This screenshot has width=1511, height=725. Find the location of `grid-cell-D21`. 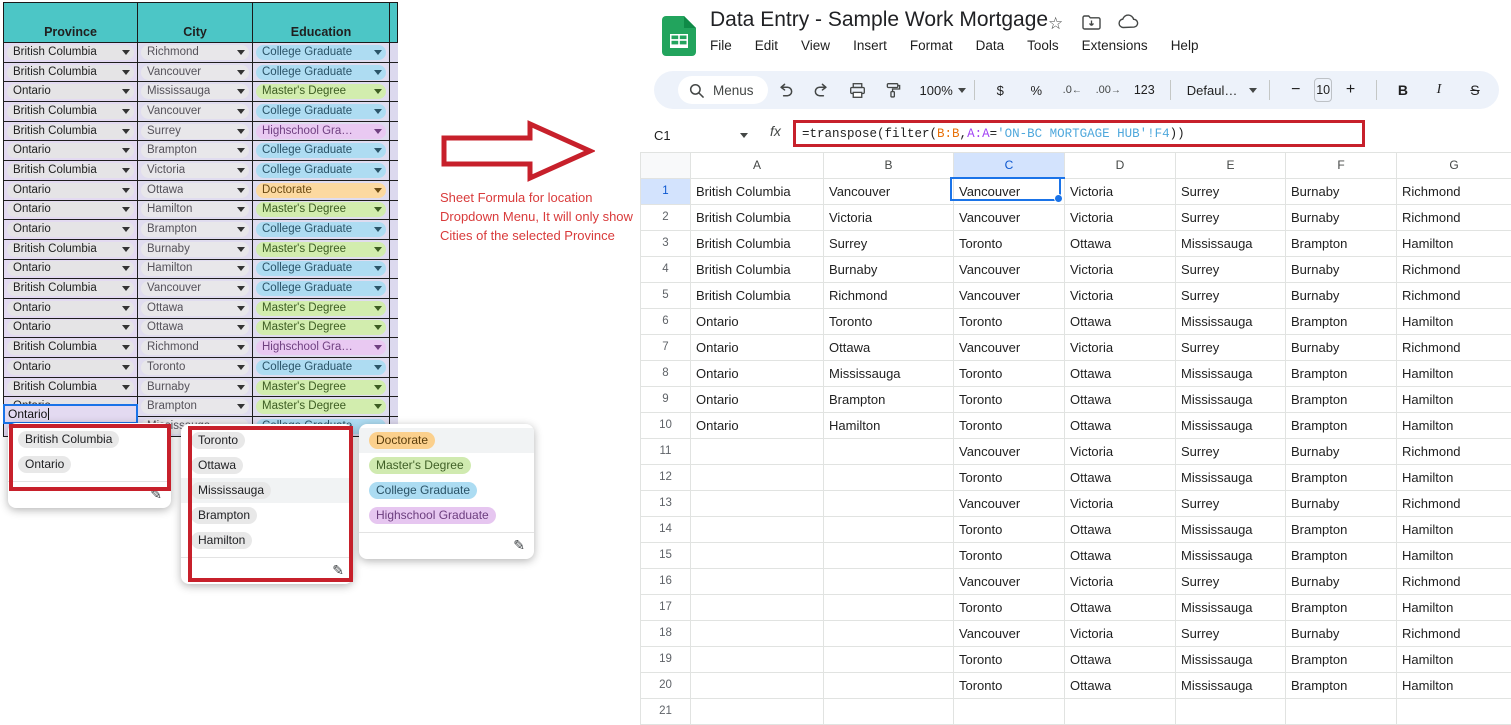

grid-cell-D21 is located at coordinates (1120, 711).